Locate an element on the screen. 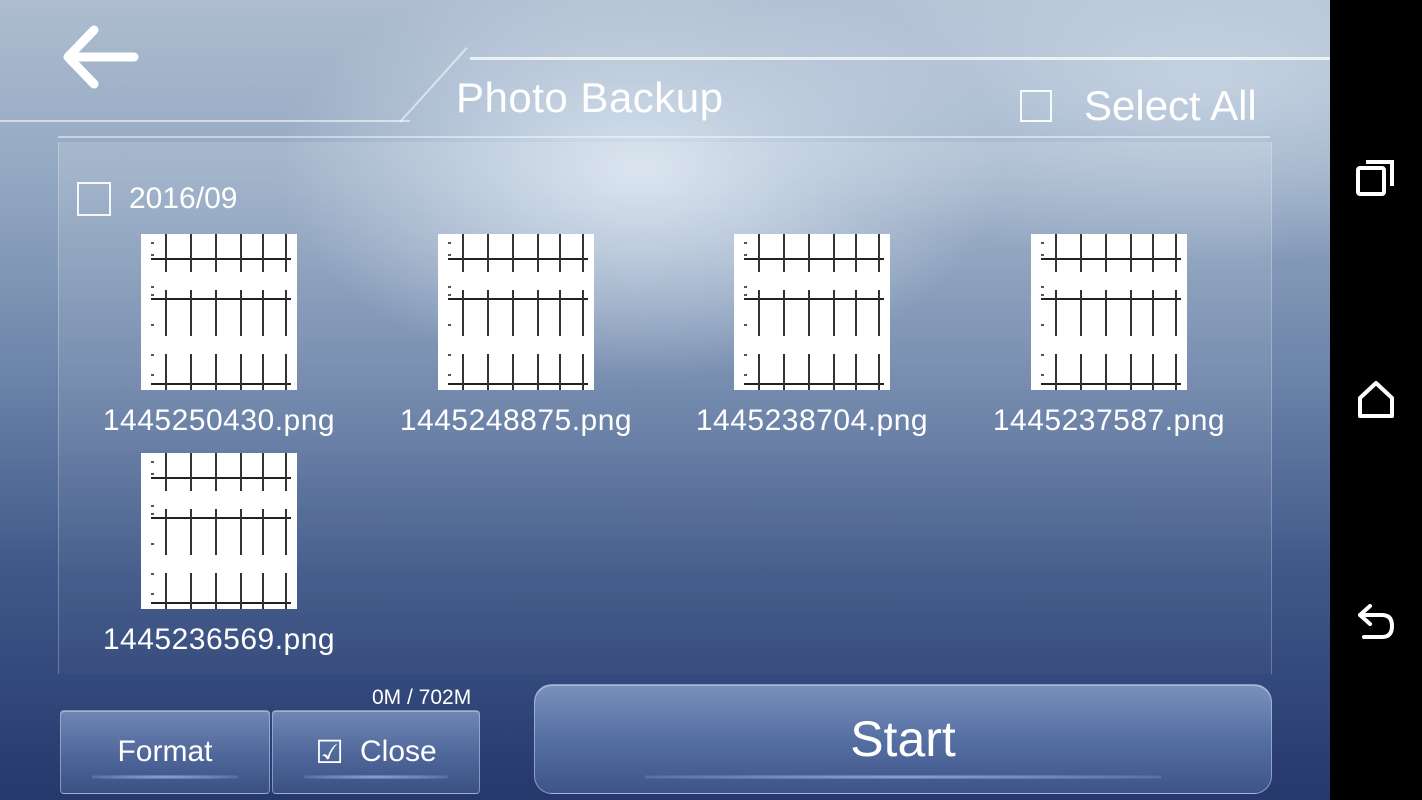  photo-filename: 1445238704.png is located at coordinates (812, 420).